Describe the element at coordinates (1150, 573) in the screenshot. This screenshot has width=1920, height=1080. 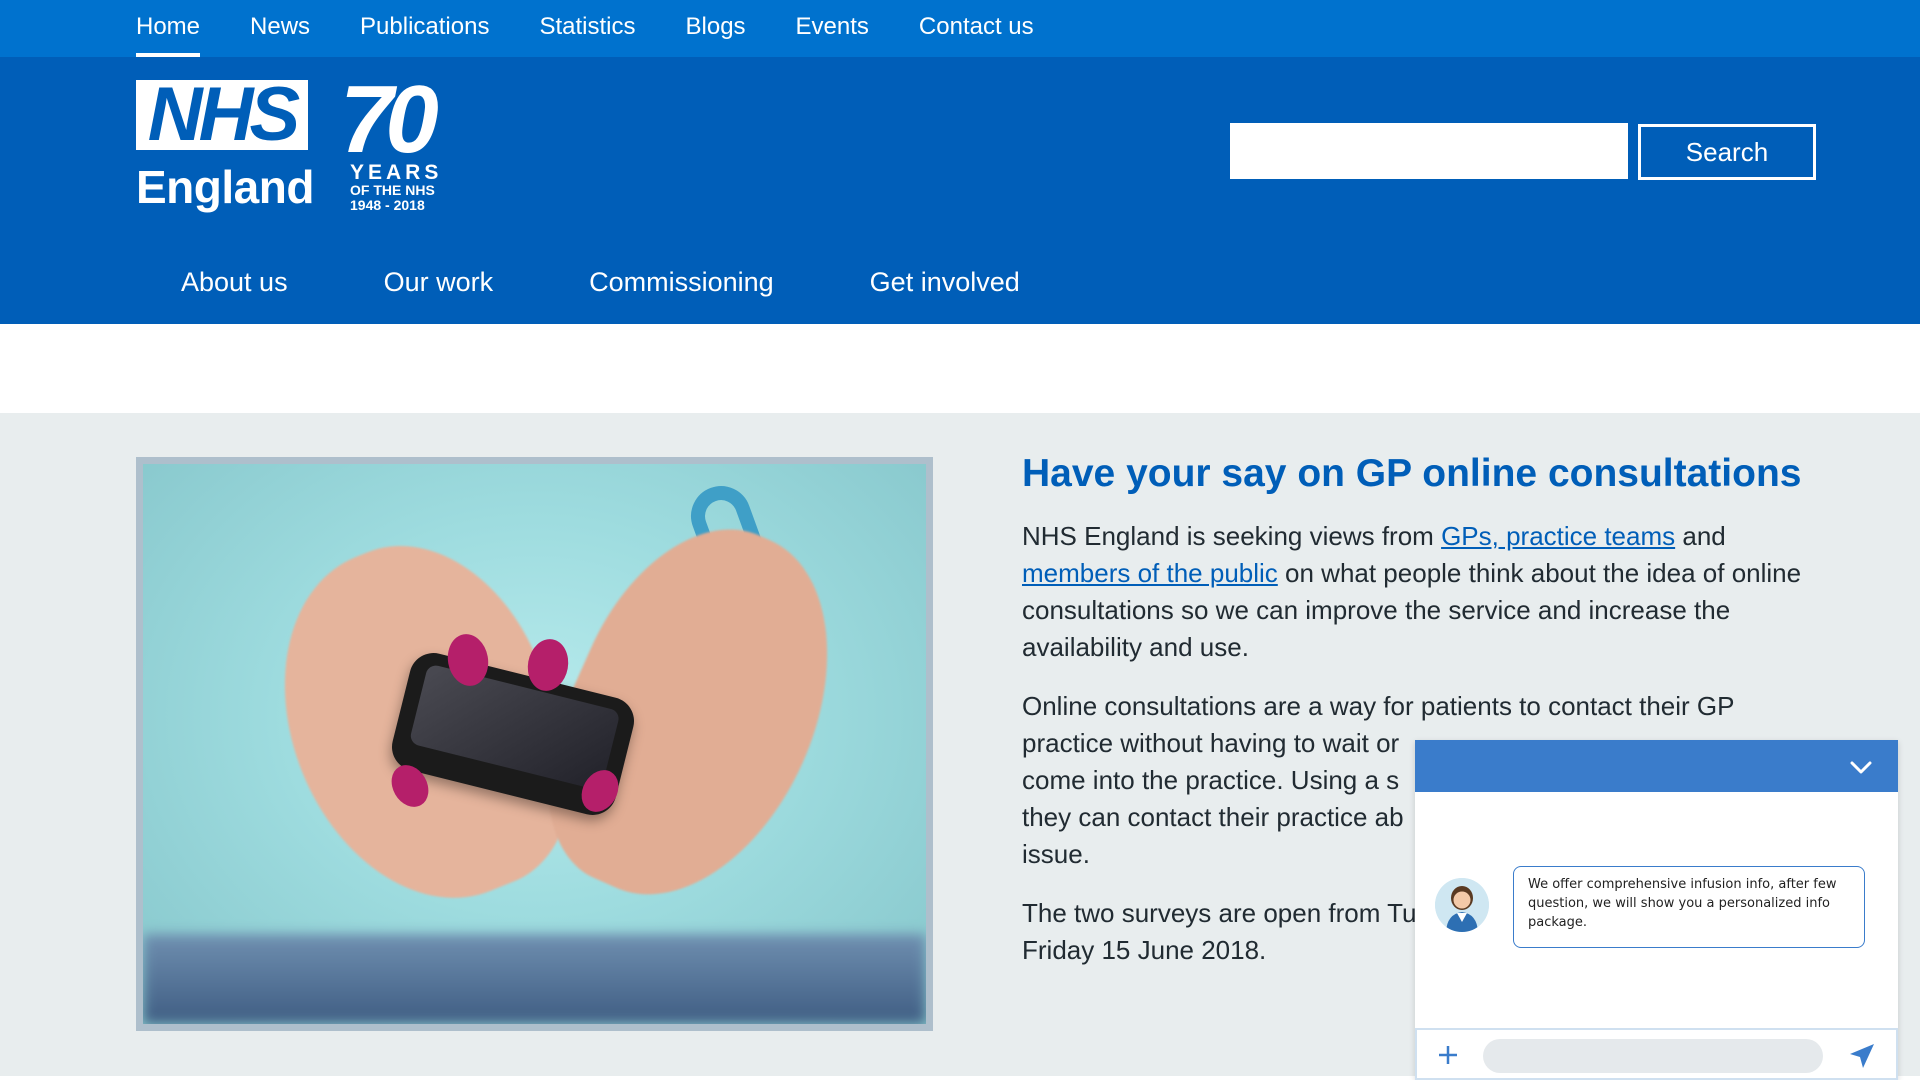
I see `link-members-of-the-public: members of the public` at that location.